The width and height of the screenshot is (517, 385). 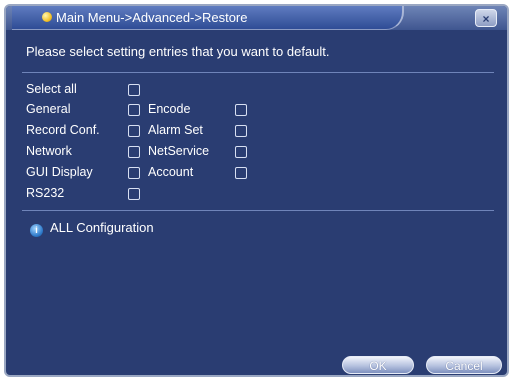 What do you see at coordinates (102, 227) in the screenshot?
I see `all-configuration-label: ALL Configuration` at bounding box center [102, 227].